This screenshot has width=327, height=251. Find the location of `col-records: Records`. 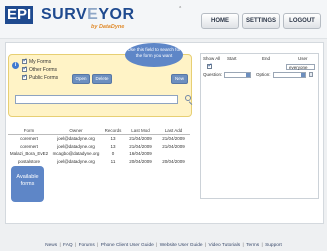

col-records: Records is located at coordinates (113, 130).